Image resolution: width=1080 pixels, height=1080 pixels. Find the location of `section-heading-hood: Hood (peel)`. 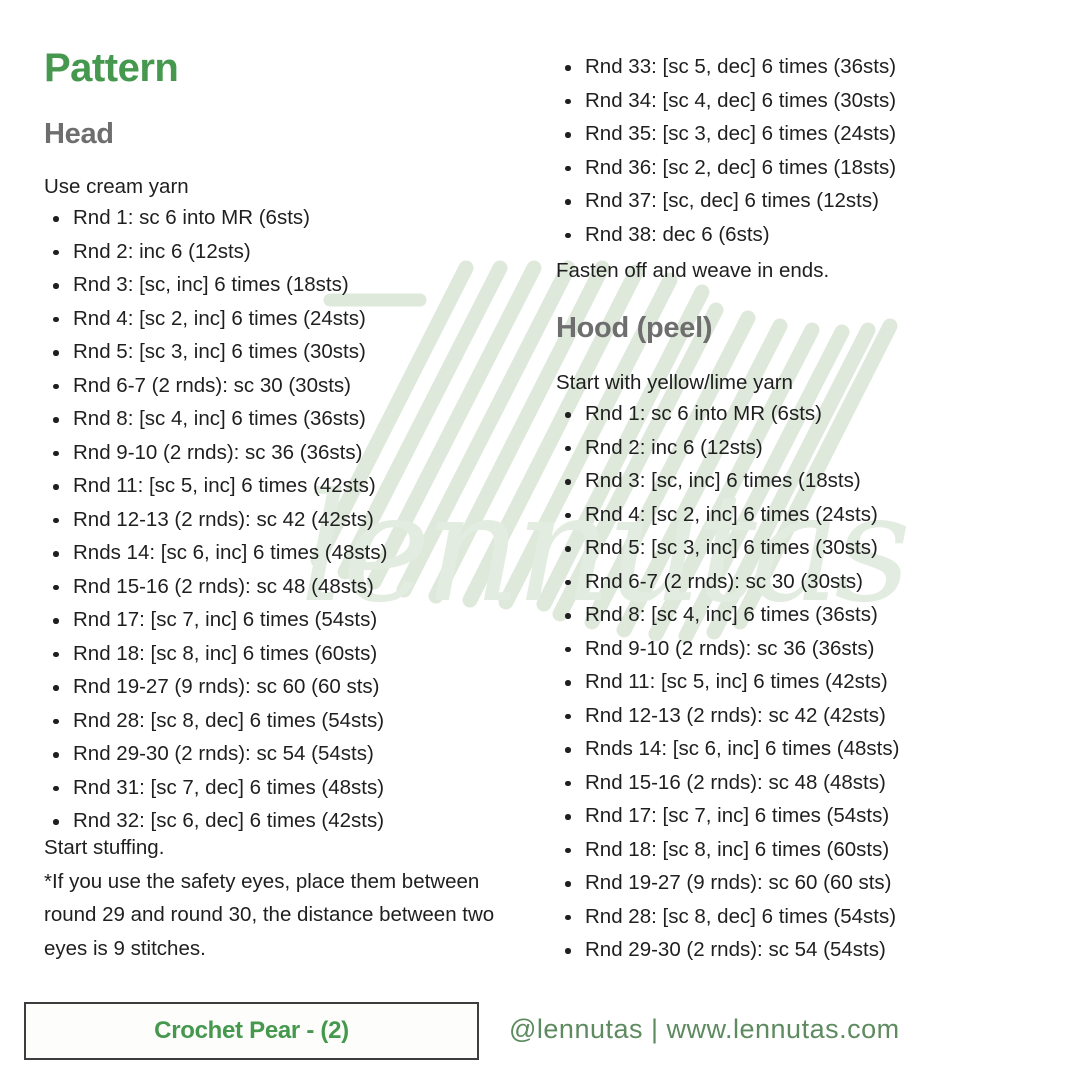

section-heading-hood: Hood (peel) is located at coordinates (634, 328).